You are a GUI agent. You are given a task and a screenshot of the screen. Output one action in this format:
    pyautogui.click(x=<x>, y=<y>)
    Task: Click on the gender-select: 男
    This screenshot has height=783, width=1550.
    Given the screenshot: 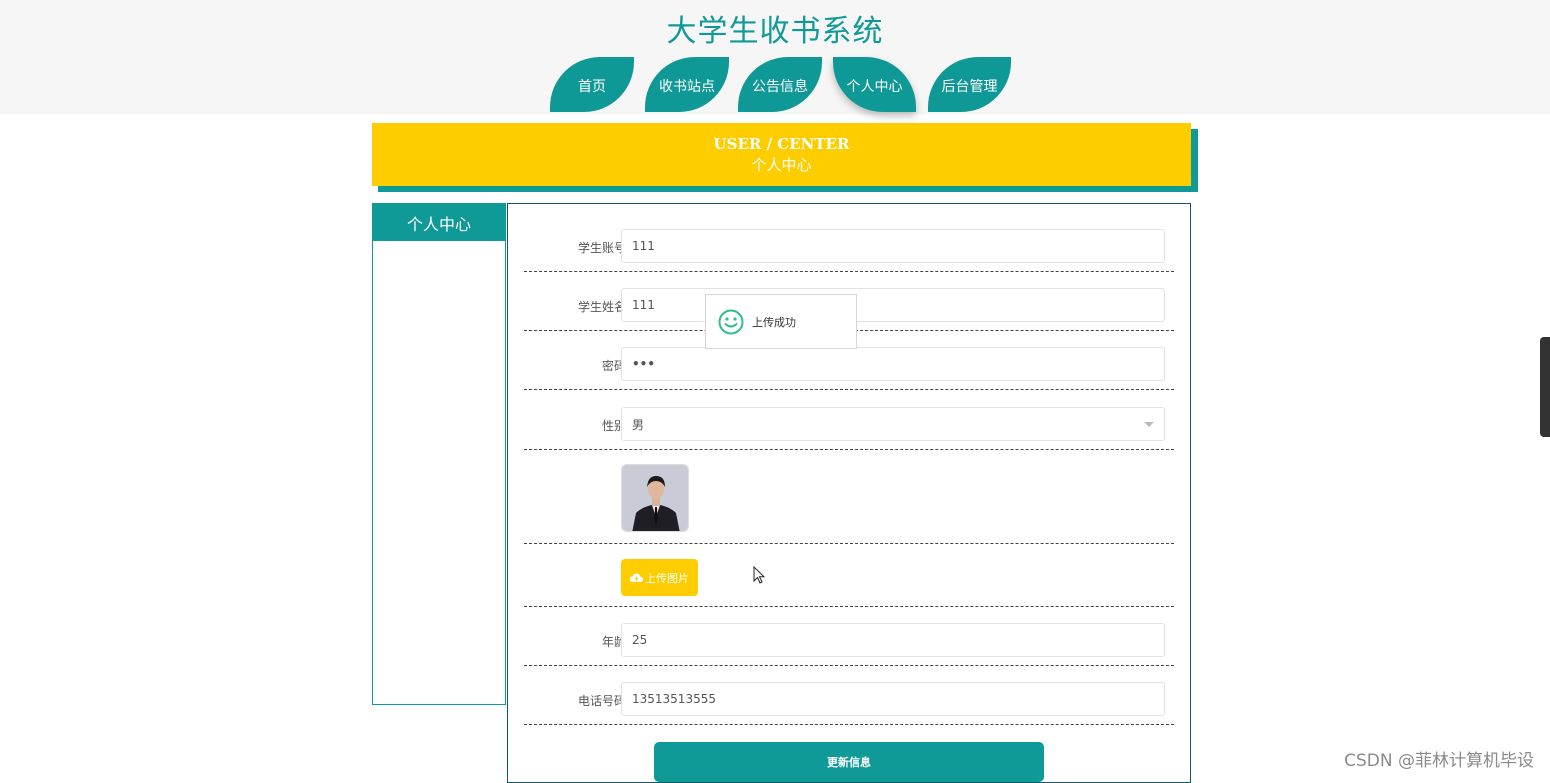 What is the action you would take?
    pyautogui.click(x=893, y=424)
    